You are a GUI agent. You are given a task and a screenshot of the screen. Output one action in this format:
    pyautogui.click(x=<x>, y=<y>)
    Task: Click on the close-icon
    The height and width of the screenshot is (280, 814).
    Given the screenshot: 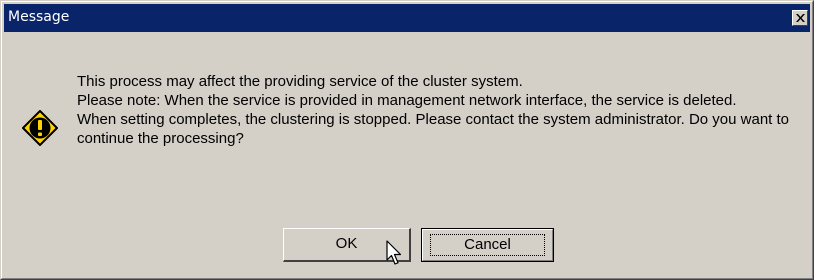 What is the action you would take?
    pyautogui.click(x=800, y=18)
    